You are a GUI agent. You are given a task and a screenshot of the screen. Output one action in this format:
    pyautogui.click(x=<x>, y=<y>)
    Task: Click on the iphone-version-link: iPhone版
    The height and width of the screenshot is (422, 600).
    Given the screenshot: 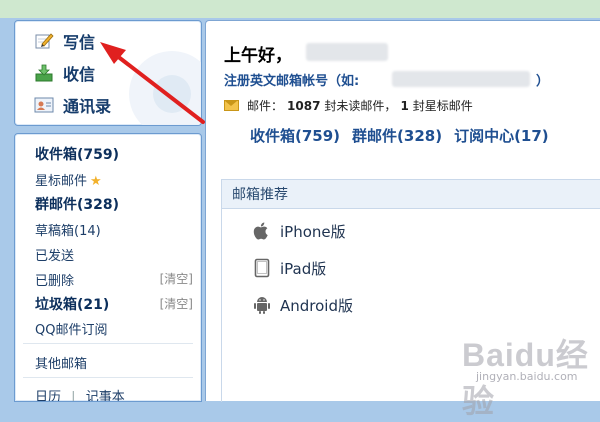 What is the action you would take?
    pyautogui.click(x=299, y=231)
    